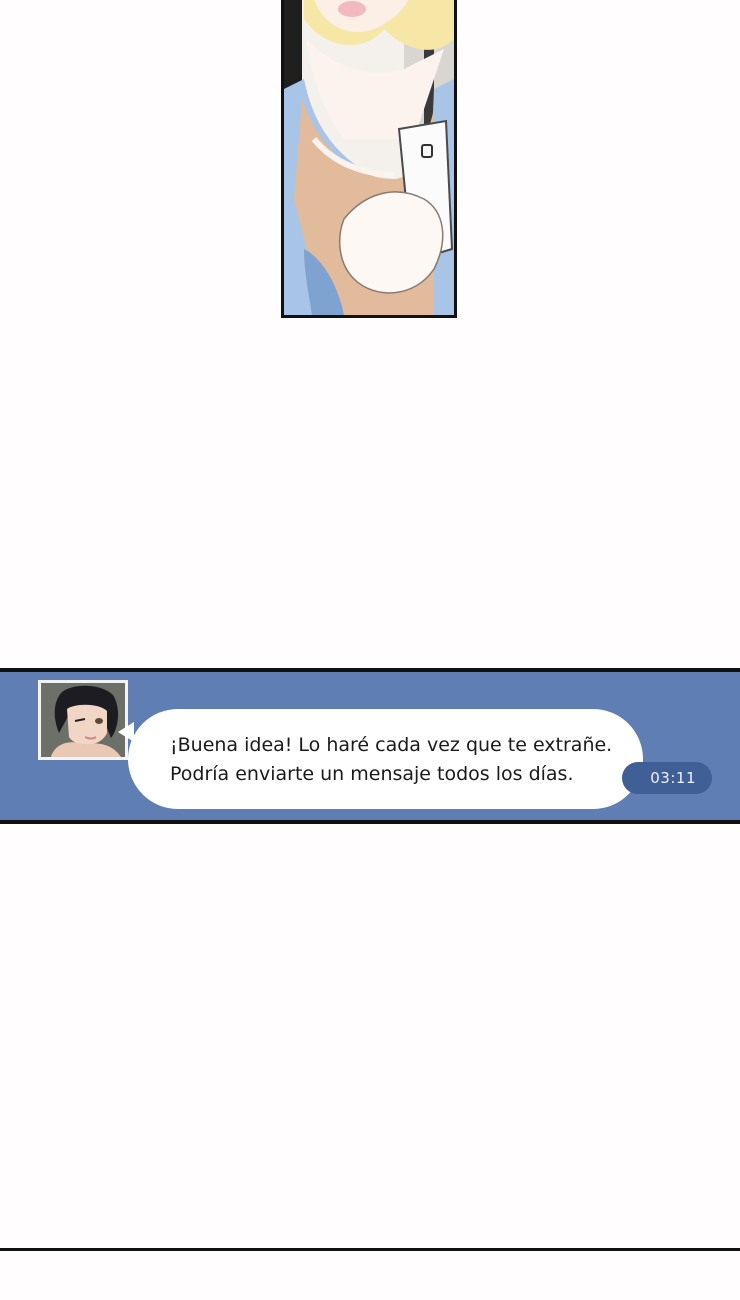 The width and height of the screenshot is (740, 1300). What do you see at coordinates (667, 778) in the screenshot?
I see `timestamp-badge: 03:11` at bounding box center [667, 778].